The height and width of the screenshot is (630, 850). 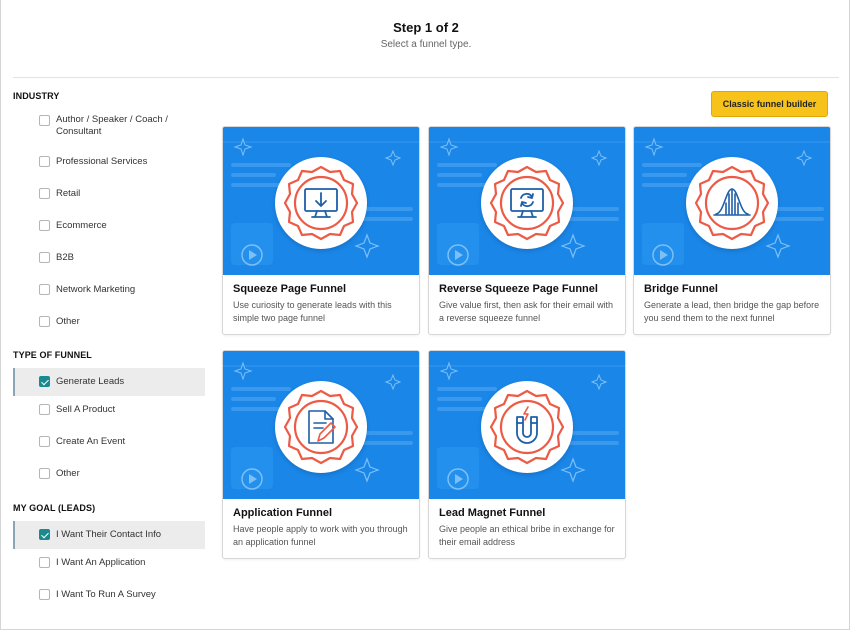 What do you see at coordinates (101, 562) in the screenshot?
I see `filter-label: I Want An Application` at bounding box center [101, 562].